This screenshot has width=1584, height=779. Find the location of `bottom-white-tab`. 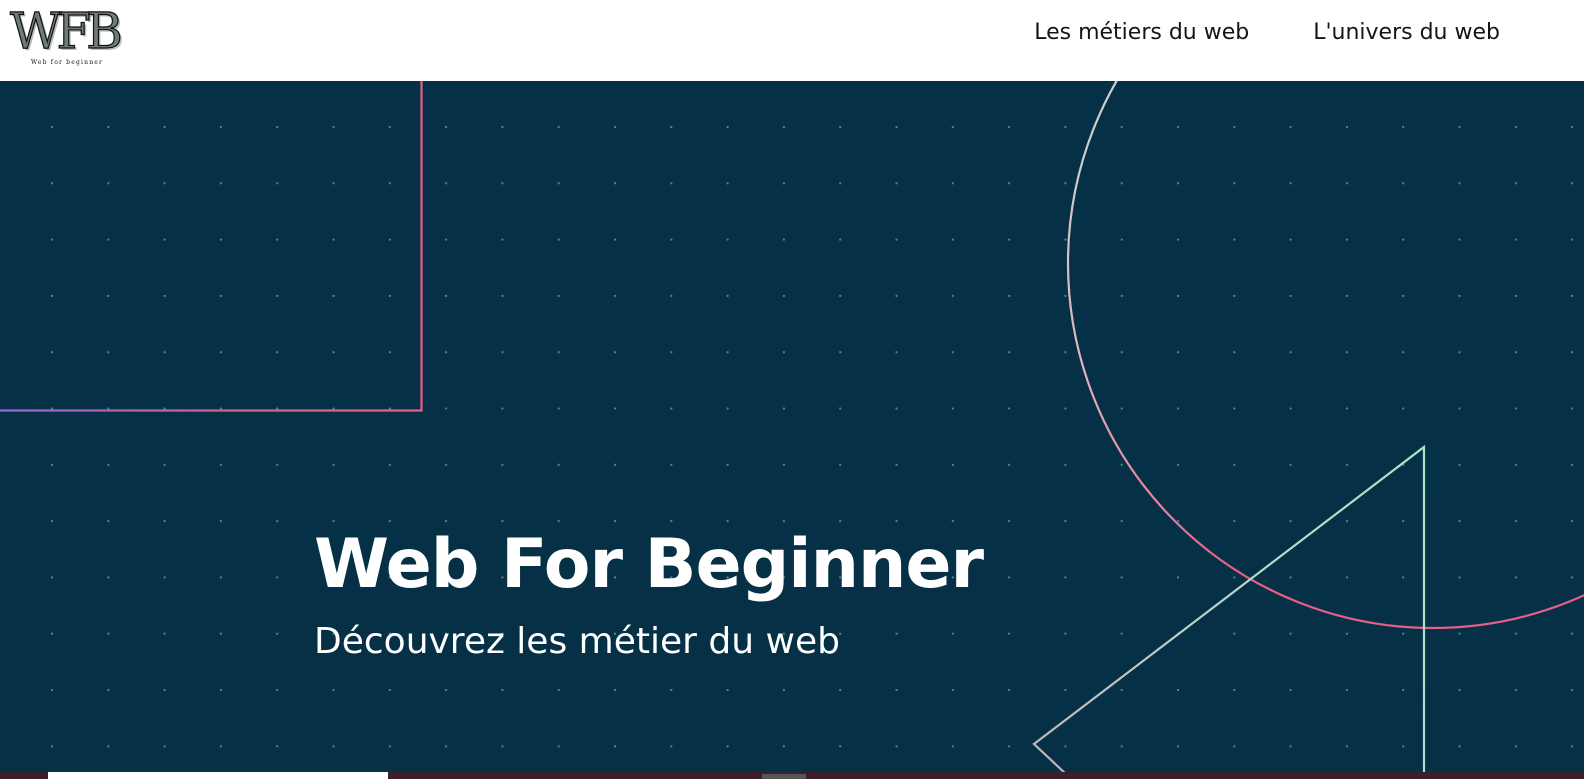

bottom-white-tab is located at coordinates (218, 775).